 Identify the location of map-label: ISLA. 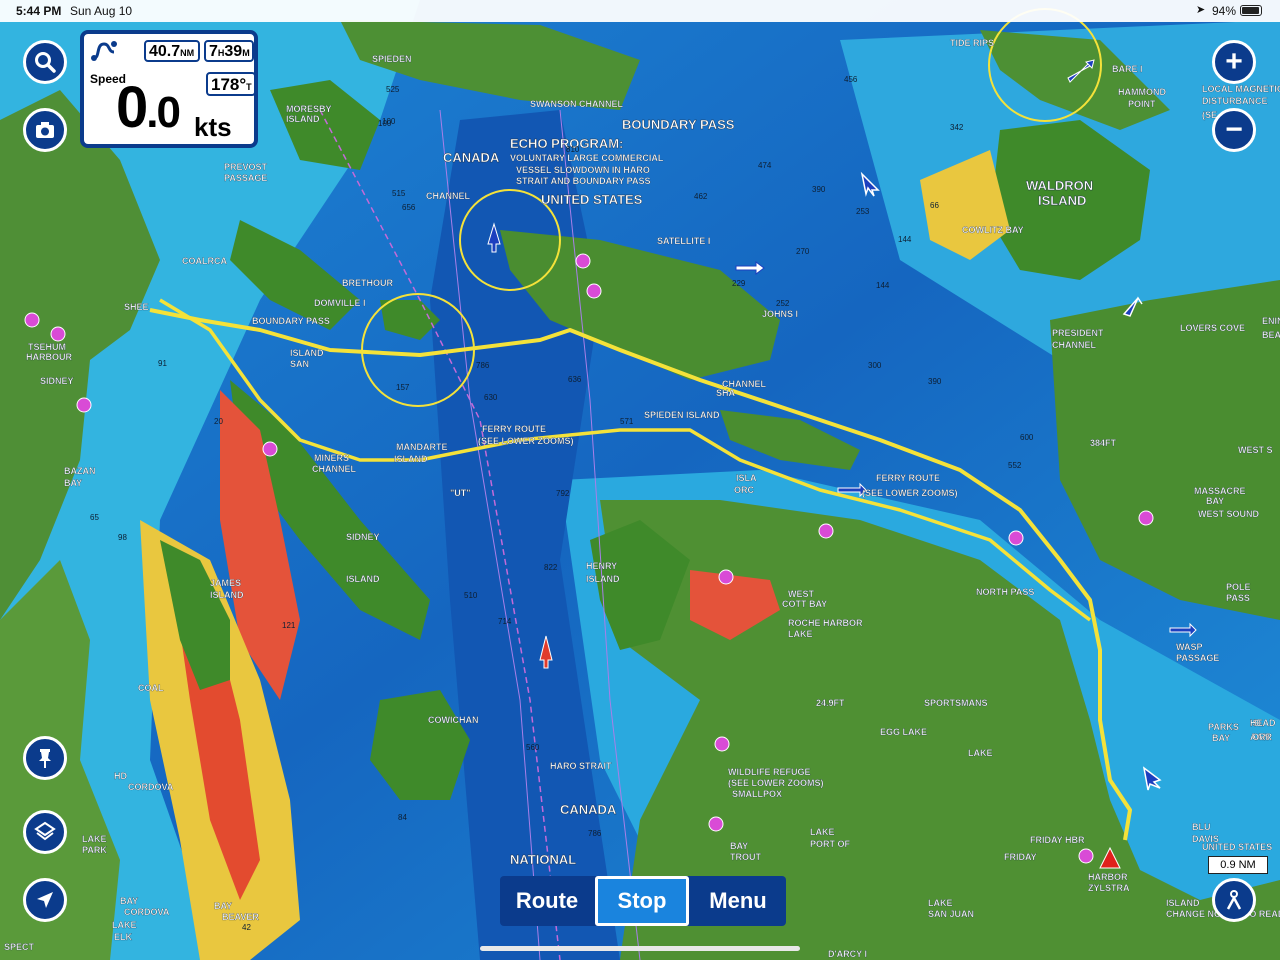
(746, 478).